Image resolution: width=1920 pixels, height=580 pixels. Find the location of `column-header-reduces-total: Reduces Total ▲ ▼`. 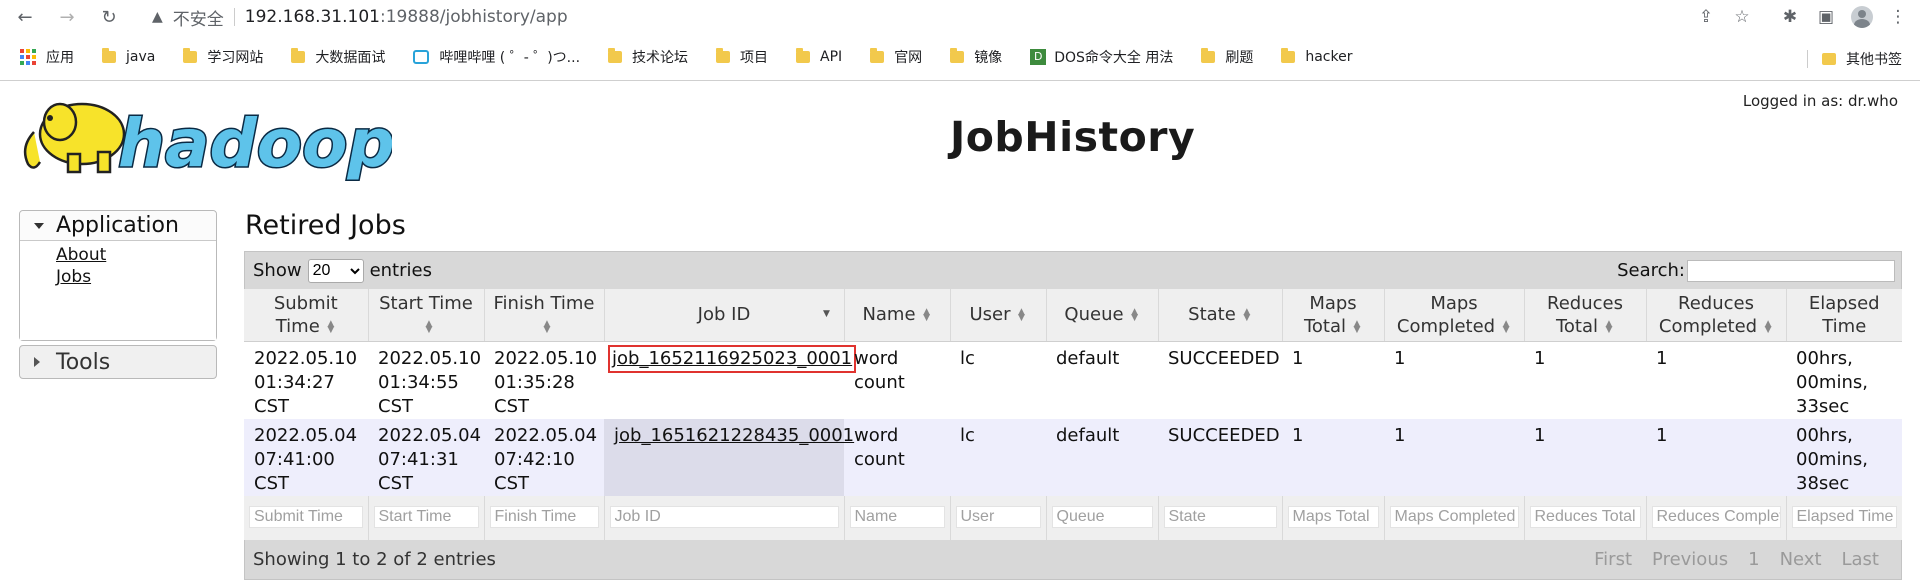

column-header-reduces-total: Reduces Total ▲ ▼ is located at coordinates (1585, 315).